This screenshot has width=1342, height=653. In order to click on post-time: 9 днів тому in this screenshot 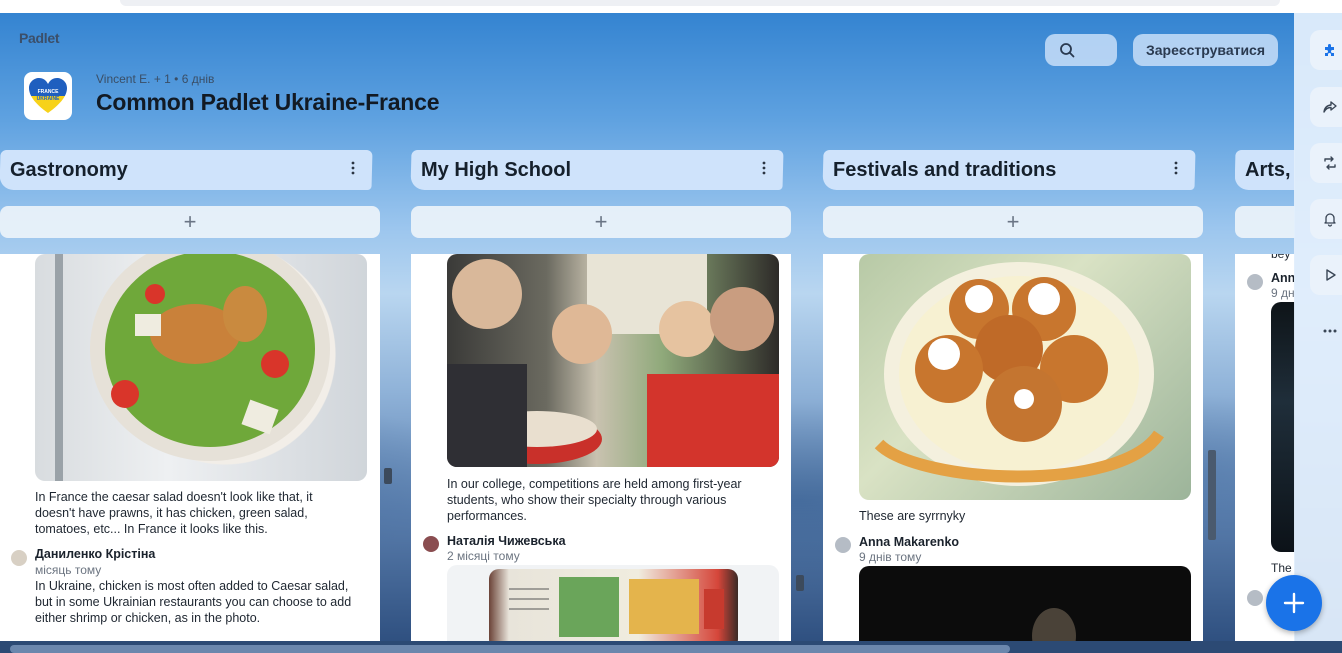, I will do `click(890, 557)`.